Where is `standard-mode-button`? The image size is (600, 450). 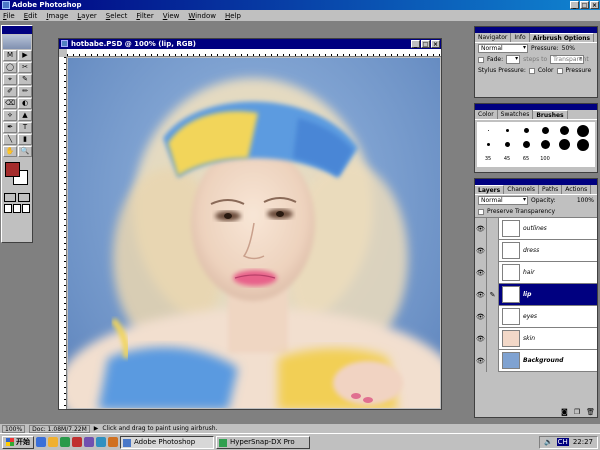 standard-mode-button is located at coordinates (10, 197).